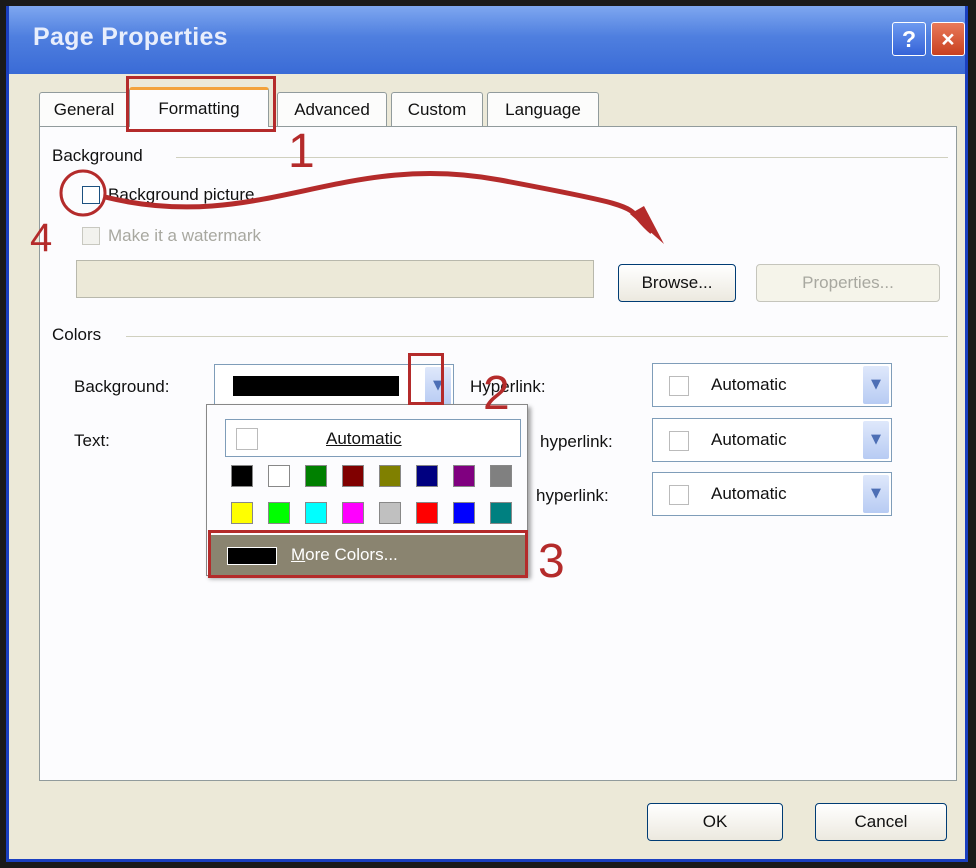 This screenshot has height=868, width=976. I want to click on background-picture-checkbox, so click(91, 195).